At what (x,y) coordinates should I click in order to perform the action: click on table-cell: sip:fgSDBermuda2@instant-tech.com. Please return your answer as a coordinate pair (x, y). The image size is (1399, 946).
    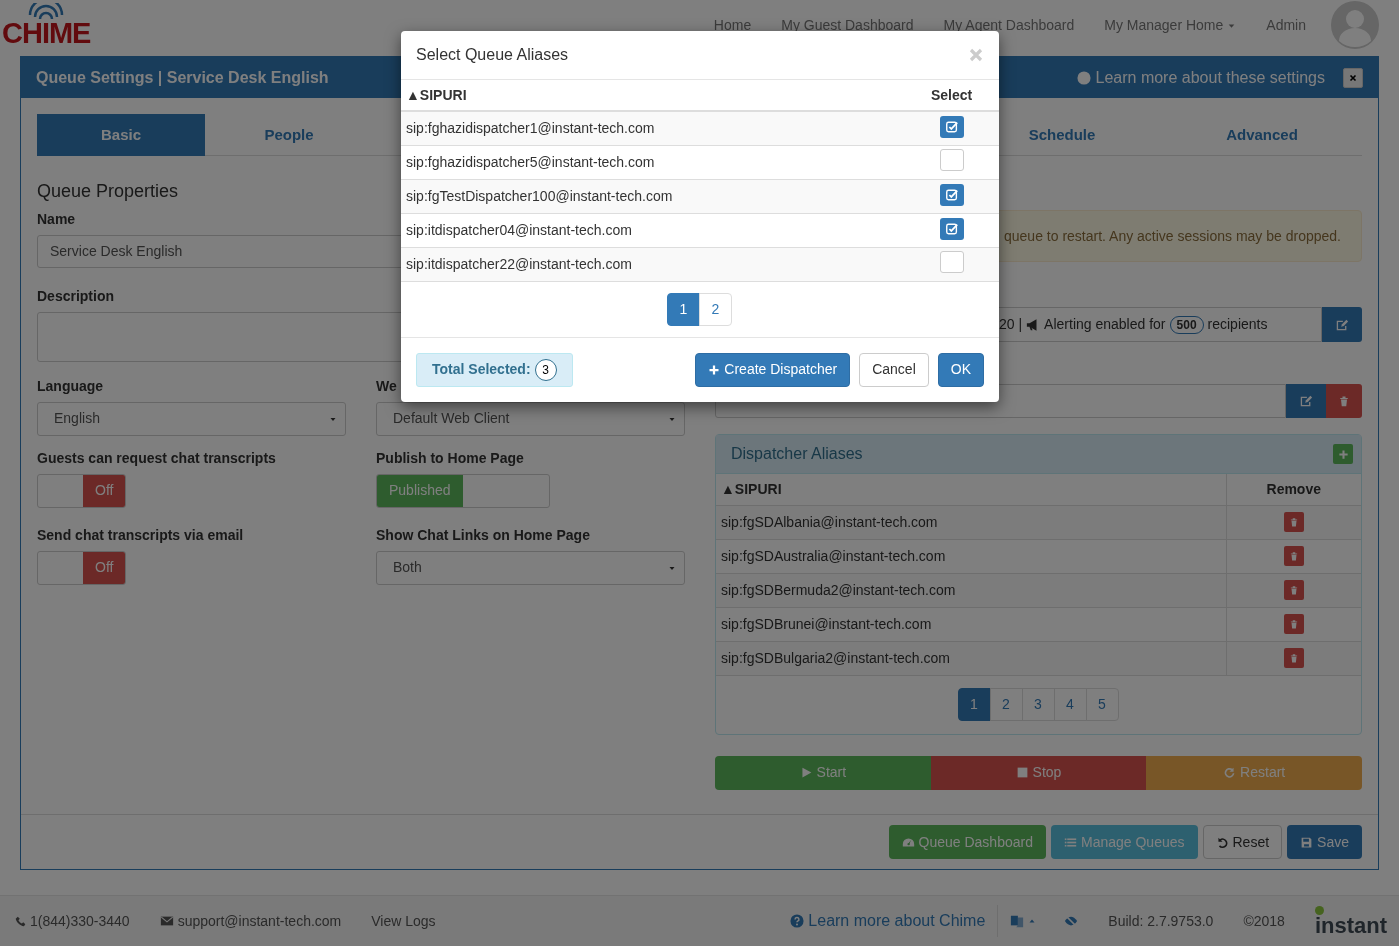
    Looking at the image, I should click on (971, 590).